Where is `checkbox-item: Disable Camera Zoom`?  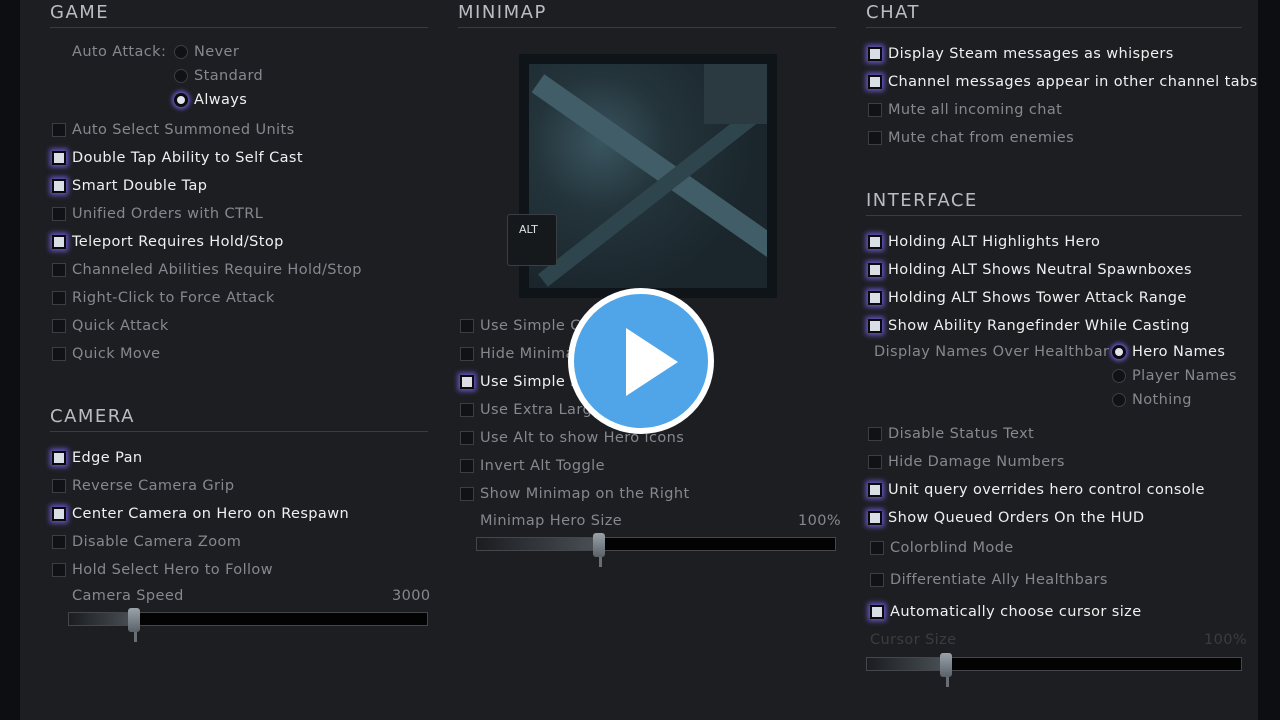 checkbox-item: Disable Camera Zoom is located at coordinates (146, 542).